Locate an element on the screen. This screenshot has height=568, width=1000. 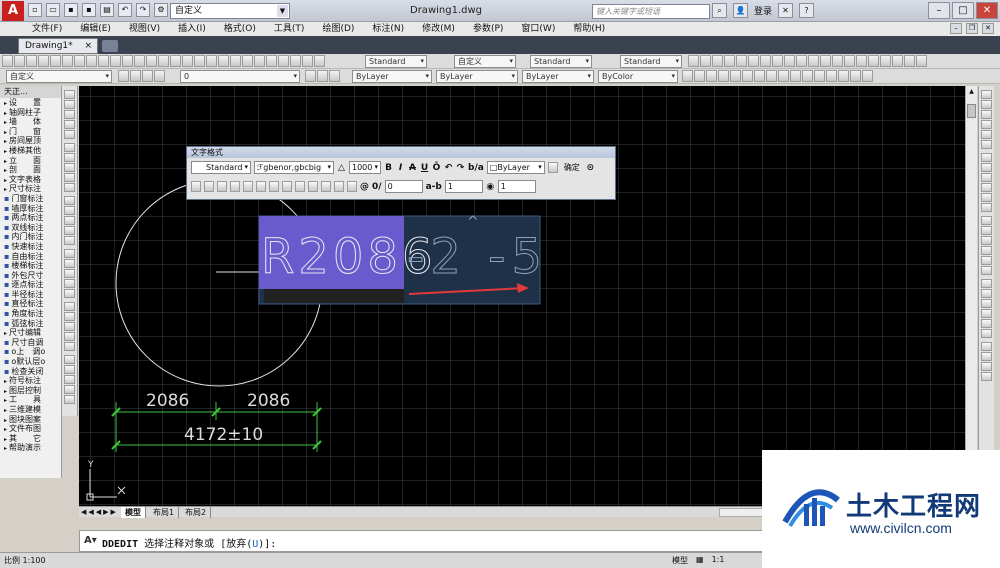
palette-item: 弧弦标注 is located at coordinates (30, 324).